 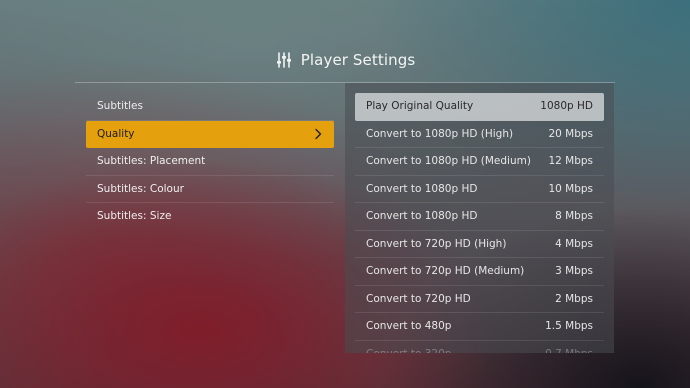 I want to click on quality-option-value: 1080p HD, so click(x=566, y=106).